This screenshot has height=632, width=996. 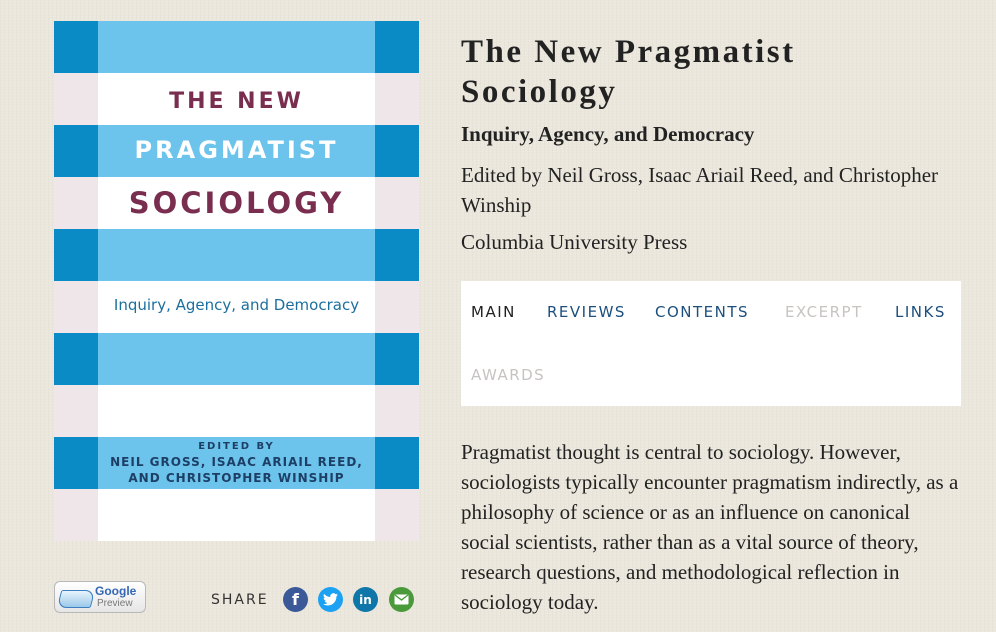 I want to click on twitter-icon, so click(x=330, y=599).